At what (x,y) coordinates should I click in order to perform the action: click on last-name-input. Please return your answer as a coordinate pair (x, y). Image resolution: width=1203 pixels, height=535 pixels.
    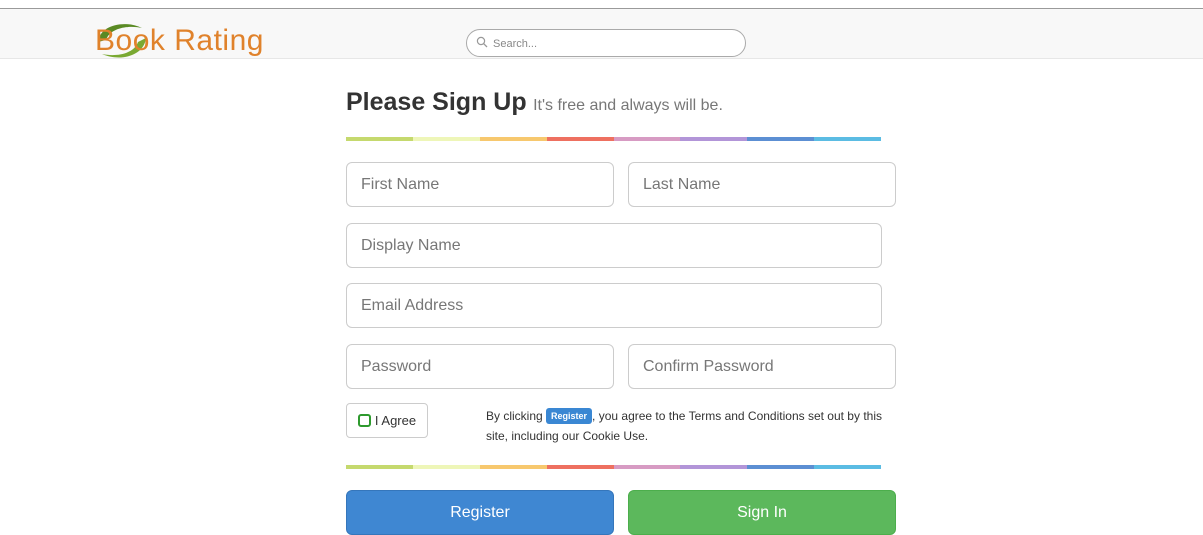
    Looking at the image, I should click on (762, 184).